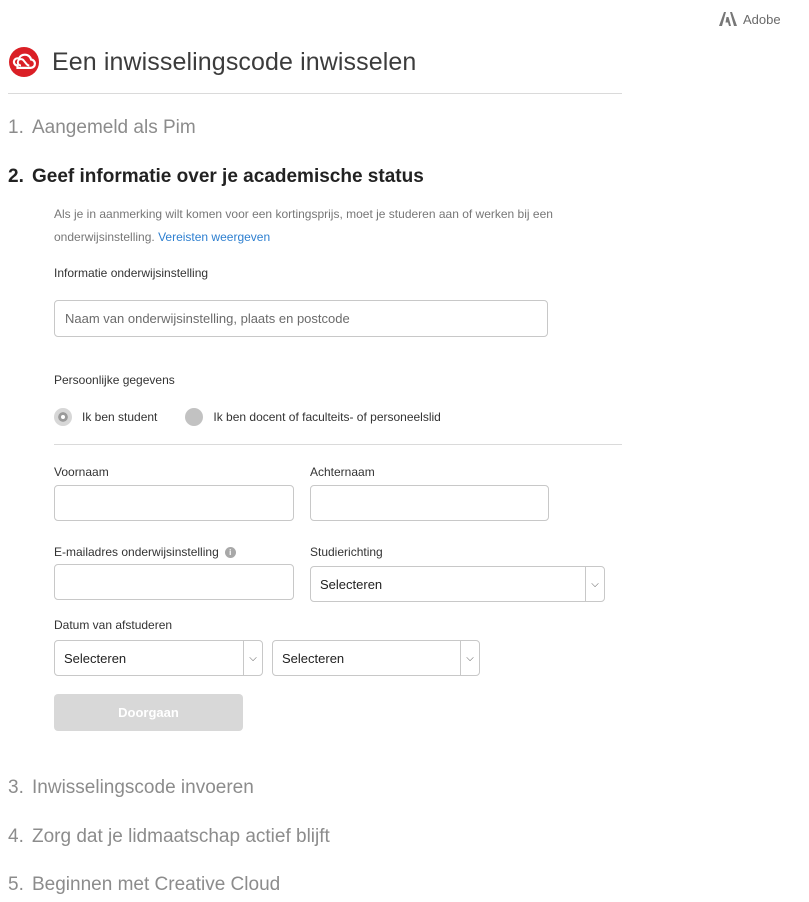 The height and width of the screenshot is (902, 809). I want to click on brand-name: Adobe, so click(762, 19).